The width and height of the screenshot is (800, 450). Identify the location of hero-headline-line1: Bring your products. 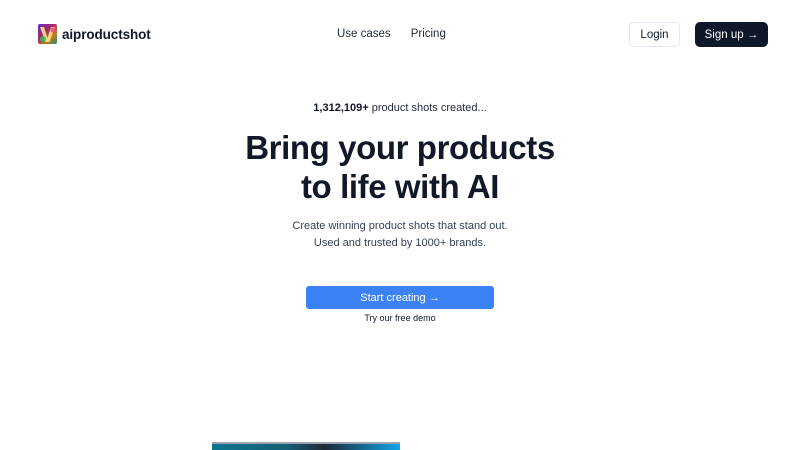
(400, 147).